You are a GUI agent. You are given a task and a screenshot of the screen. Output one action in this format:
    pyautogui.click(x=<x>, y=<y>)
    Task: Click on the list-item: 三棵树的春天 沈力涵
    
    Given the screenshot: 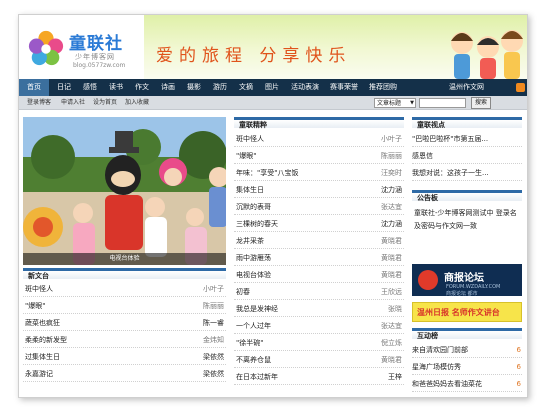 What is the action you would take?
    pyautogui.click(x=319, y=224)
    